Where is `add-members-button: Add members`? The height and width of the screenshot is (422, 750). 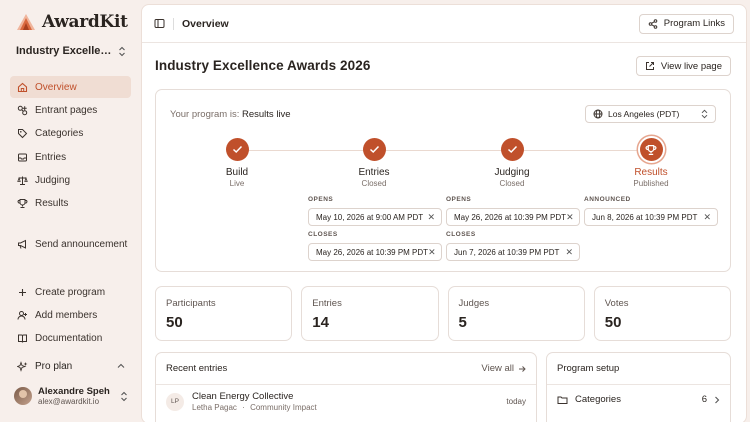
add-members-button: Add members is located at coordinates (70, 315).